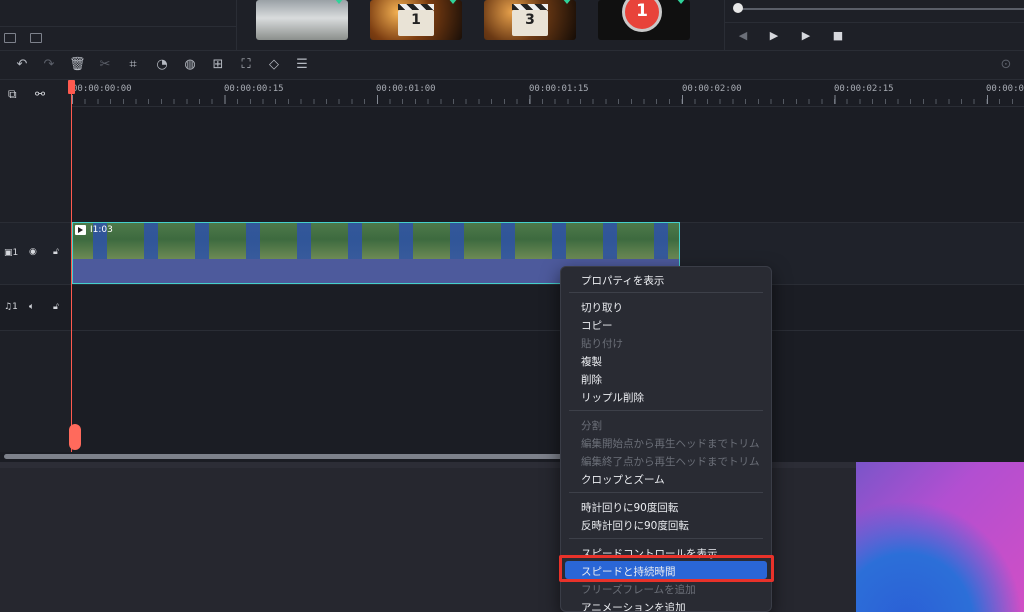 This screenshot has height=612, width=1024. I want to click on audio-track, so click(512, 307).